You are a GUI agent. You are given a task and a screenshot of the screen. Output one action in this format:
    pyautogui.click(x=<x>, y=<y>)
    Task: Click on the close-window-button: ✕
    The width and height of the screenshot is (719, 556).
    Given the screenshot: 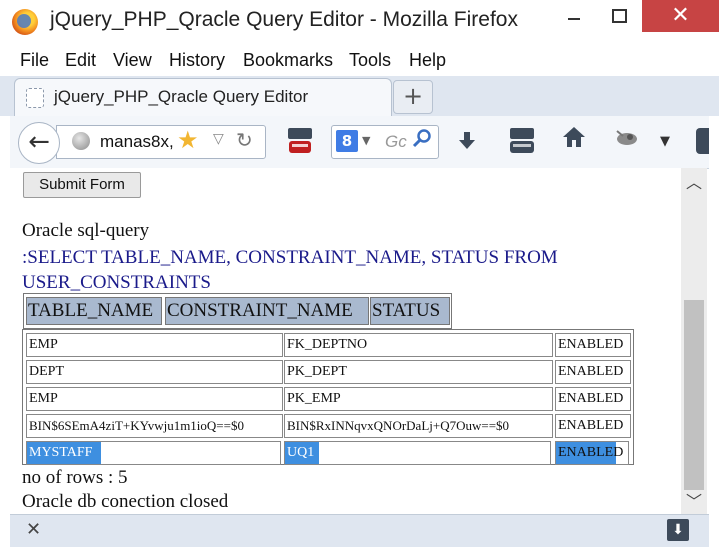 What is the action you would take?
    pyautogui.click(x=680, y=16)
    